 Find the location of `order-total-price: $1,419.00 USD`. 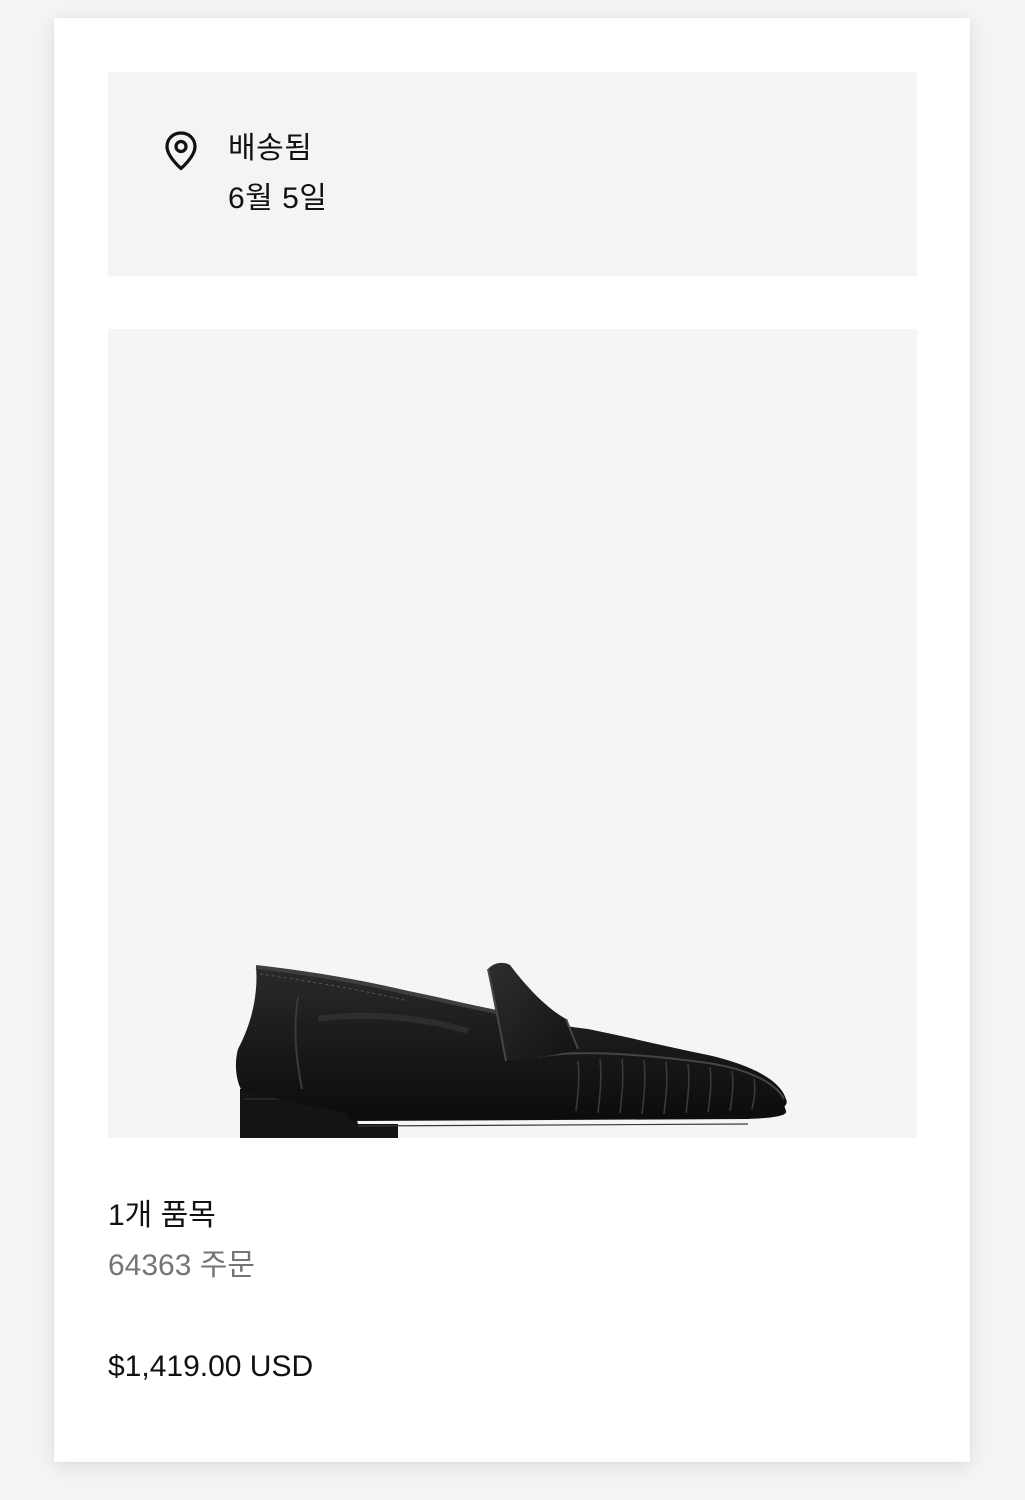

order-total-price: $1,419.00 USD is located at coordinates (211, 1366).